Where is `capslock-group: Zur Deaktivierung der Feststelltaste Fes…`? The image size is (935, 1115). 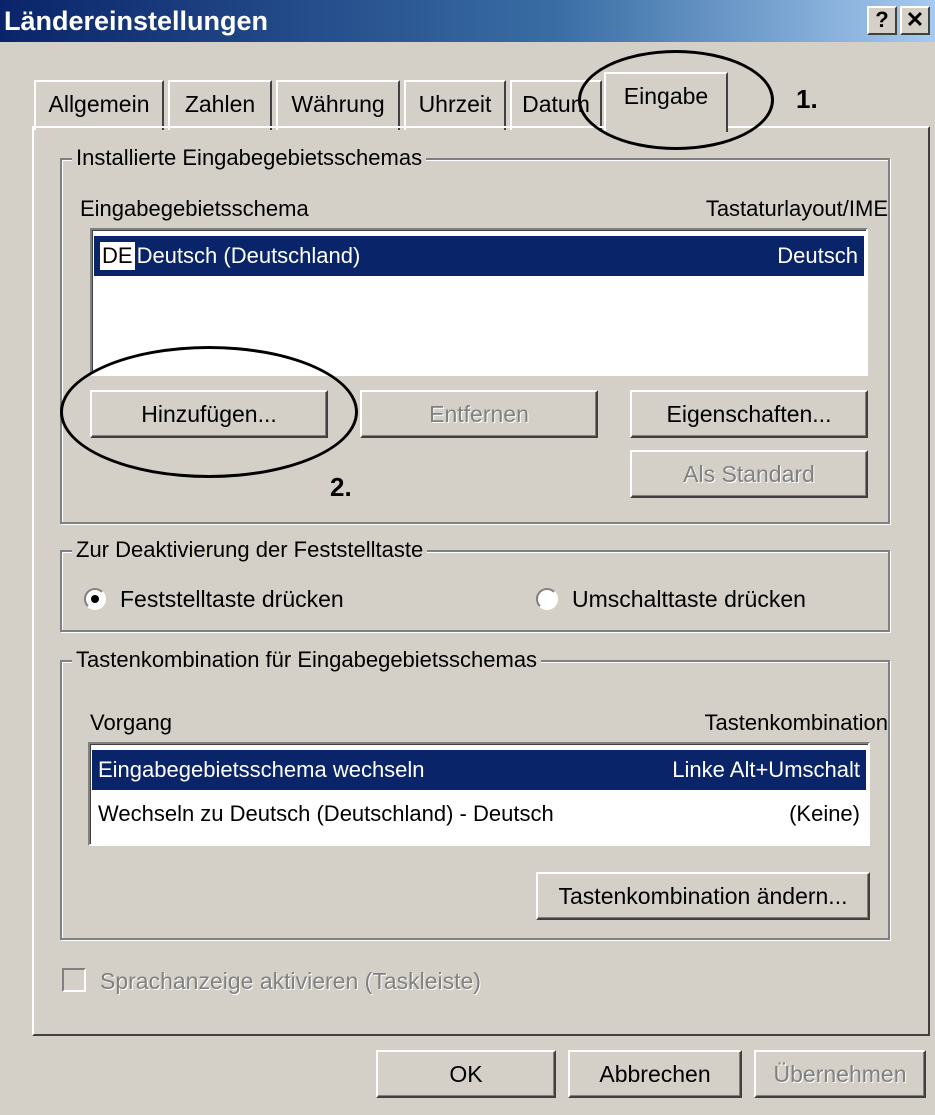
capslock-group: Zur Deaktivierung der Feststelltaste Fes… is located at coordinates (475, 584).